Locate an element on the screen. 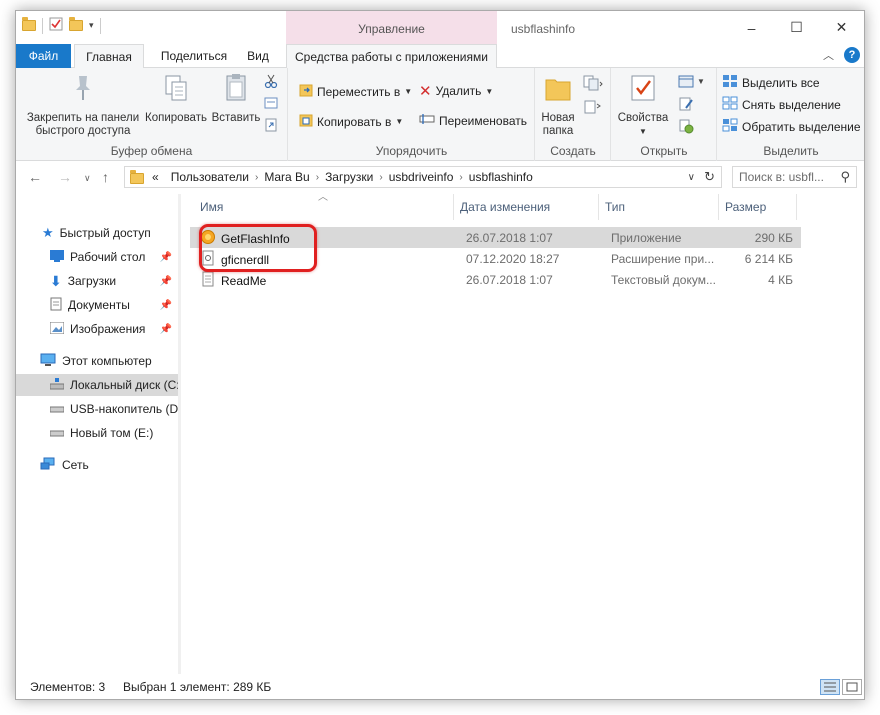 The width and height of the screenshot is (880, 715). pictures-icon is located at coordinates (57, 329).